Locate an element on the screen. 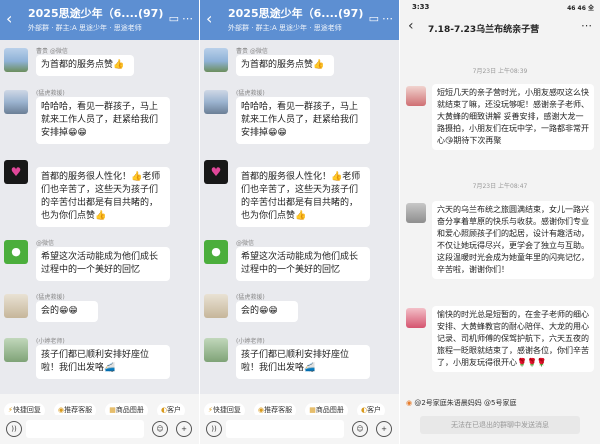  chat-header: ‹ 7.18-7.23乌兰布统亲子营 ⋯ is located at coordinates (500, 27).